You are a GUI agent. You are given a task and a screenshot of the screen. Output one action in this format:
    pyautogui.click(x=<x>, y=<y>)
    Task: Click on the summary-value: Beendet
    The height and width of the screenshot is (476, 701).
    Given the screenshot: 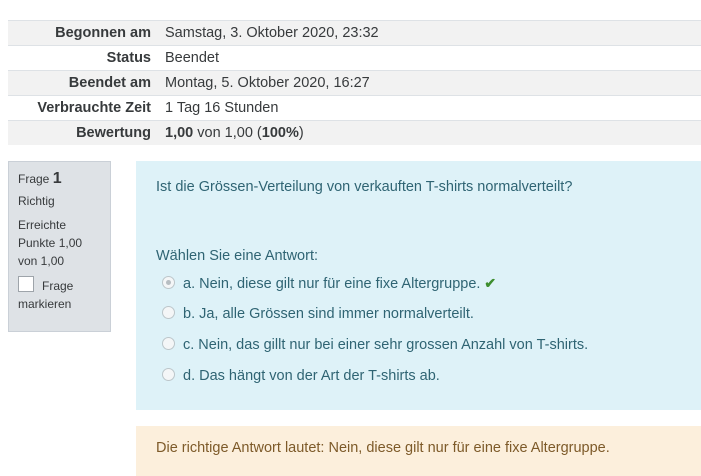 What is the action you would take?
    pyautogui.click(x=429, y=58)
    